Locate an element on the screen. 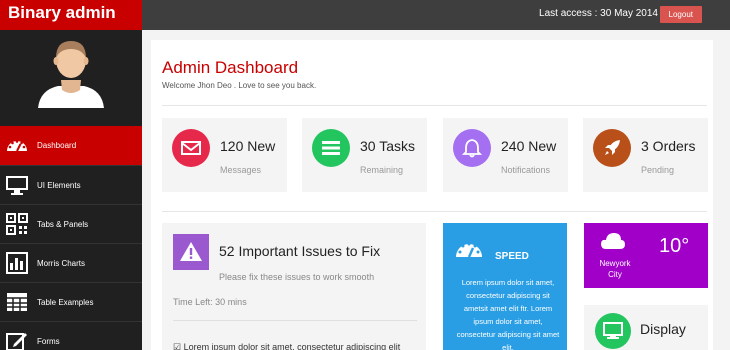  bar-chart-icon is located at coordinates (17, 263).